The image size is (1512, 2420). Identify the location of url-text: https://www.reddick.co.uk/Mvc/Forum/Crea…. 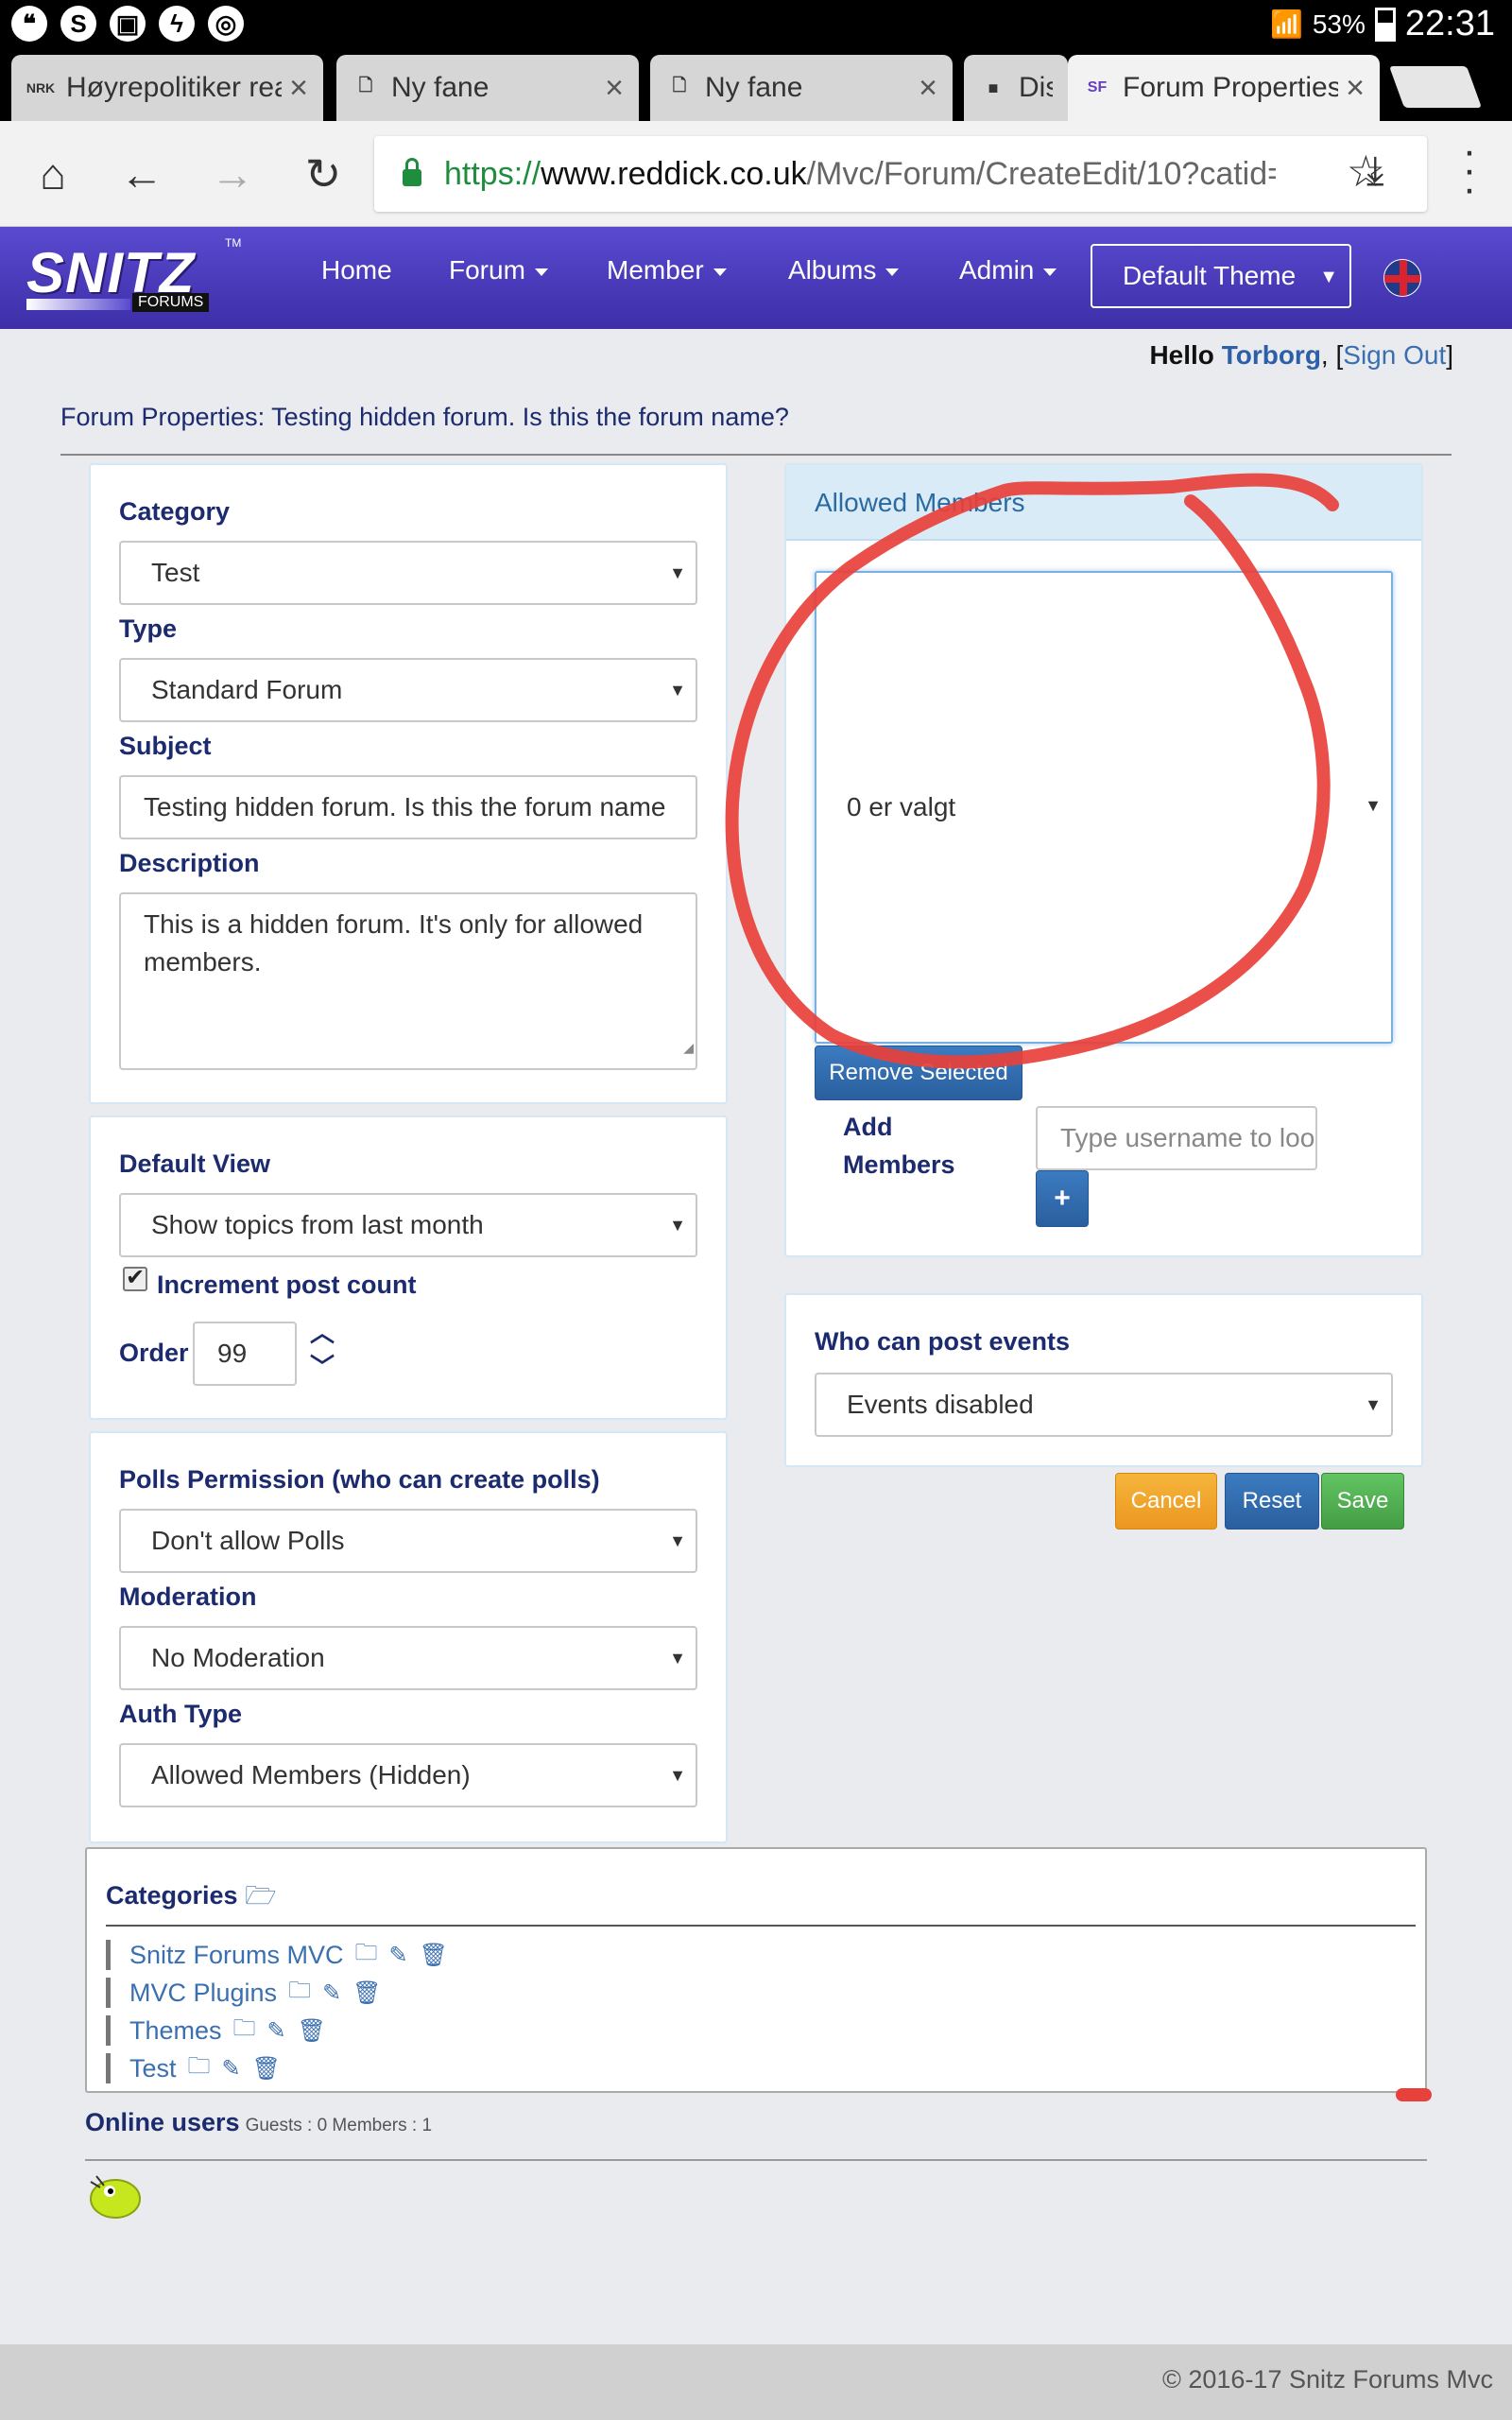
(860, 173).